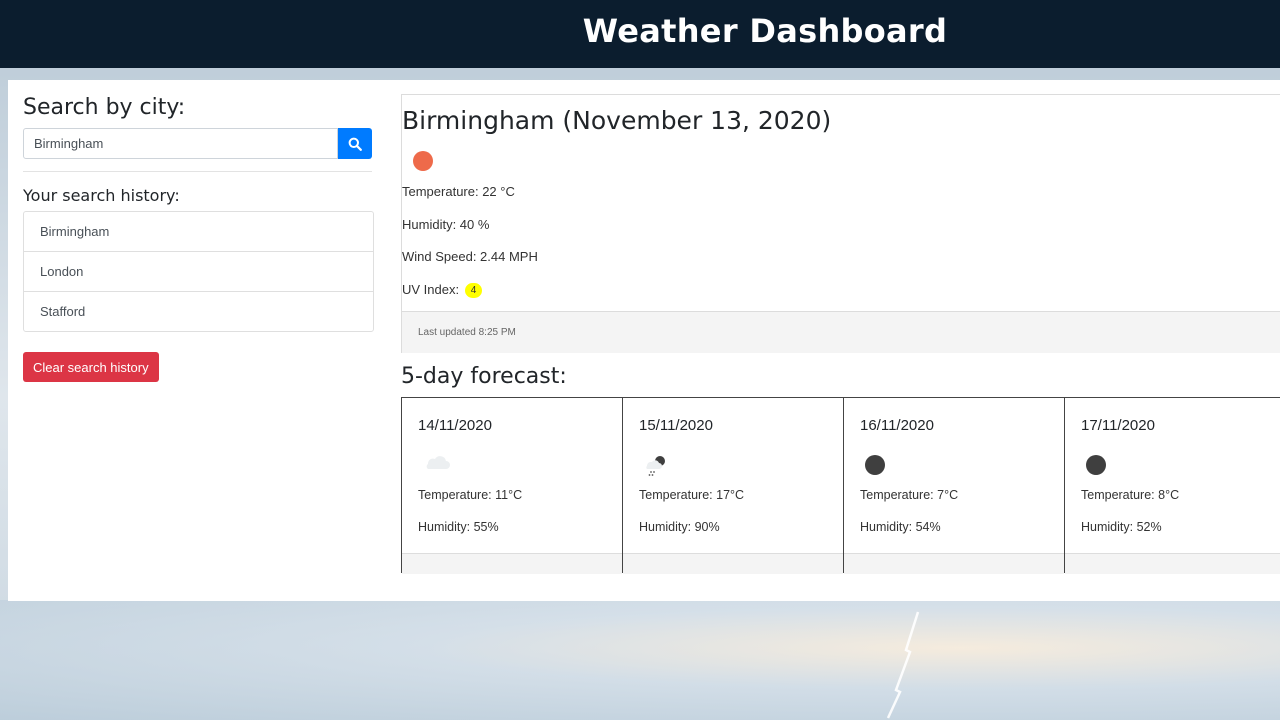  I want to click on forecast-temperature: Temperature: 7°C, so click(909, 495).